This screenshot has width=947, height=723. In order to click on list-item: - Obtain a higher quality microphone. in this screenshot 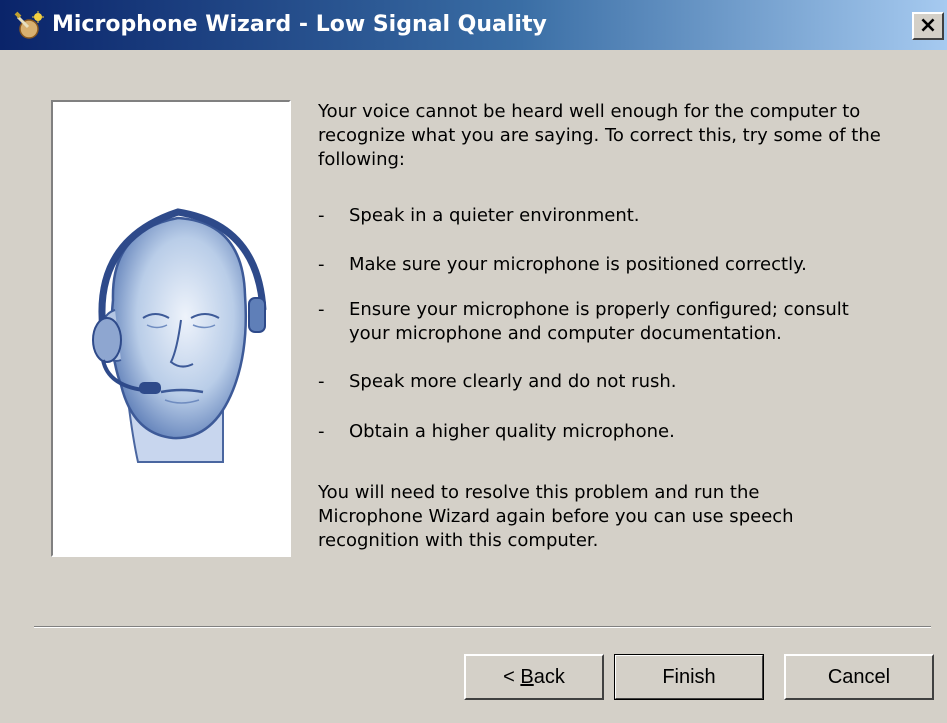, I will do `click(618, 432)`.